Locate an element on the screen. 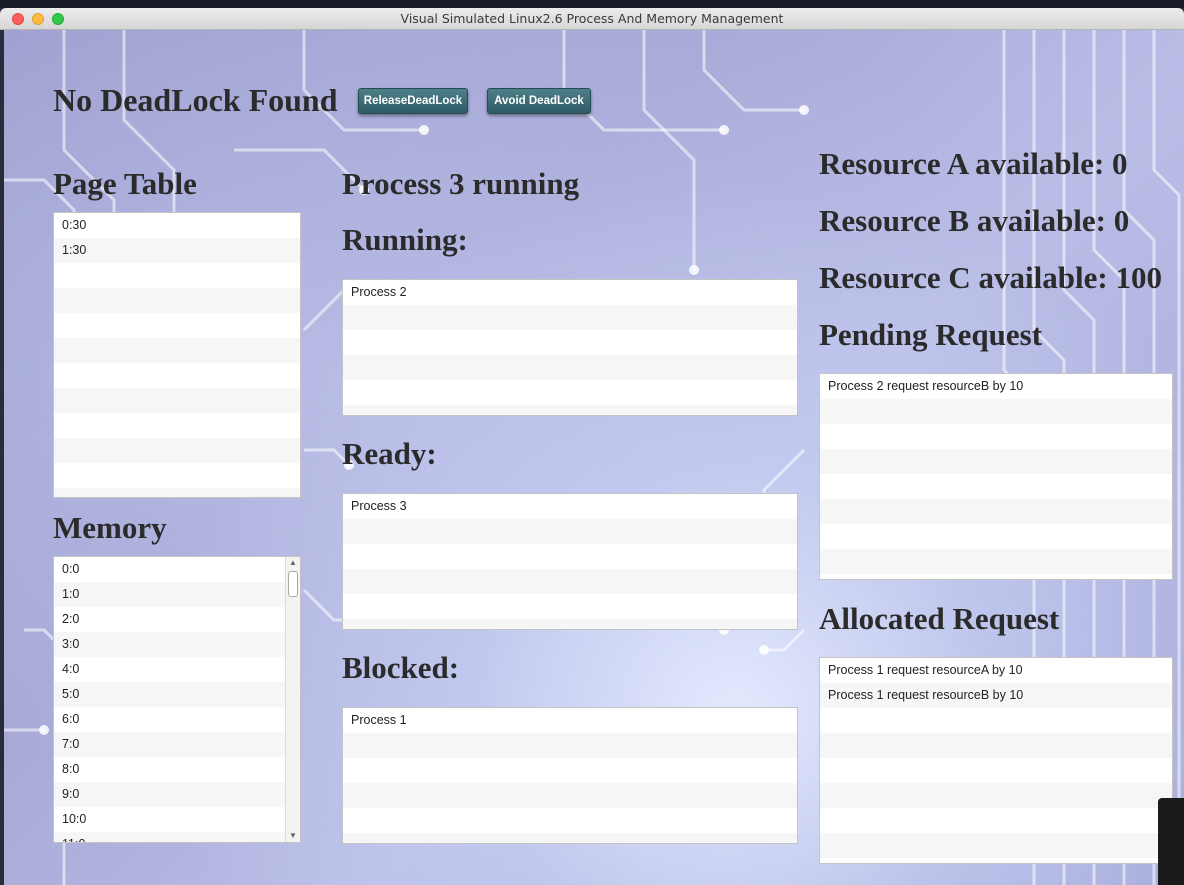 The width and height of the screenshot is (1184, 885). pending-request-heading: Pending Request is located at coordinates (931, 334).